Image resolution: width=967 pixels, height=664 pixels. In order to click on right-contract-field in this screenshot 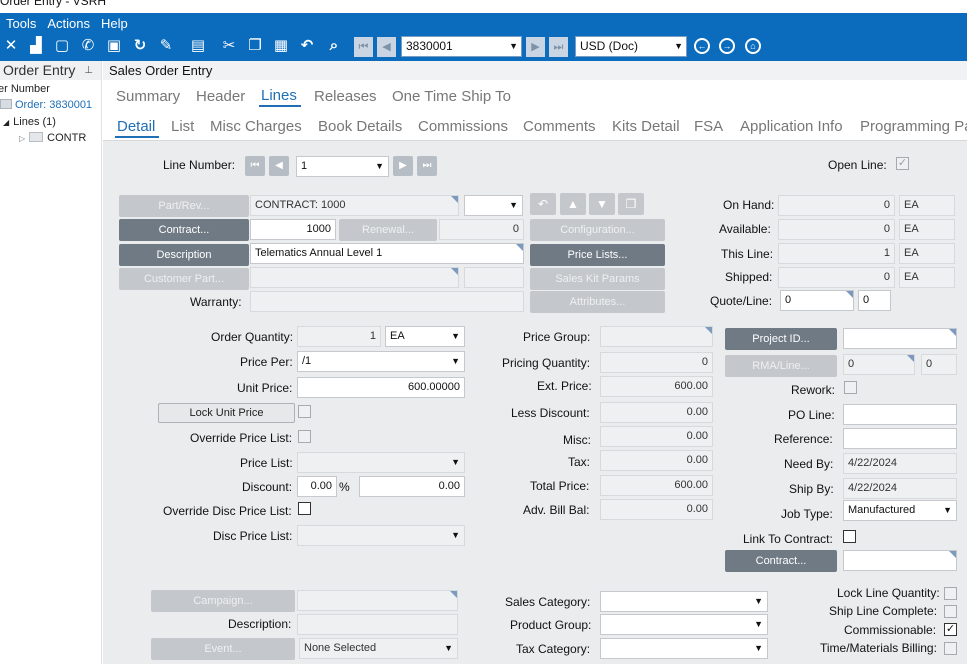, I will do `click(900, 560)`.